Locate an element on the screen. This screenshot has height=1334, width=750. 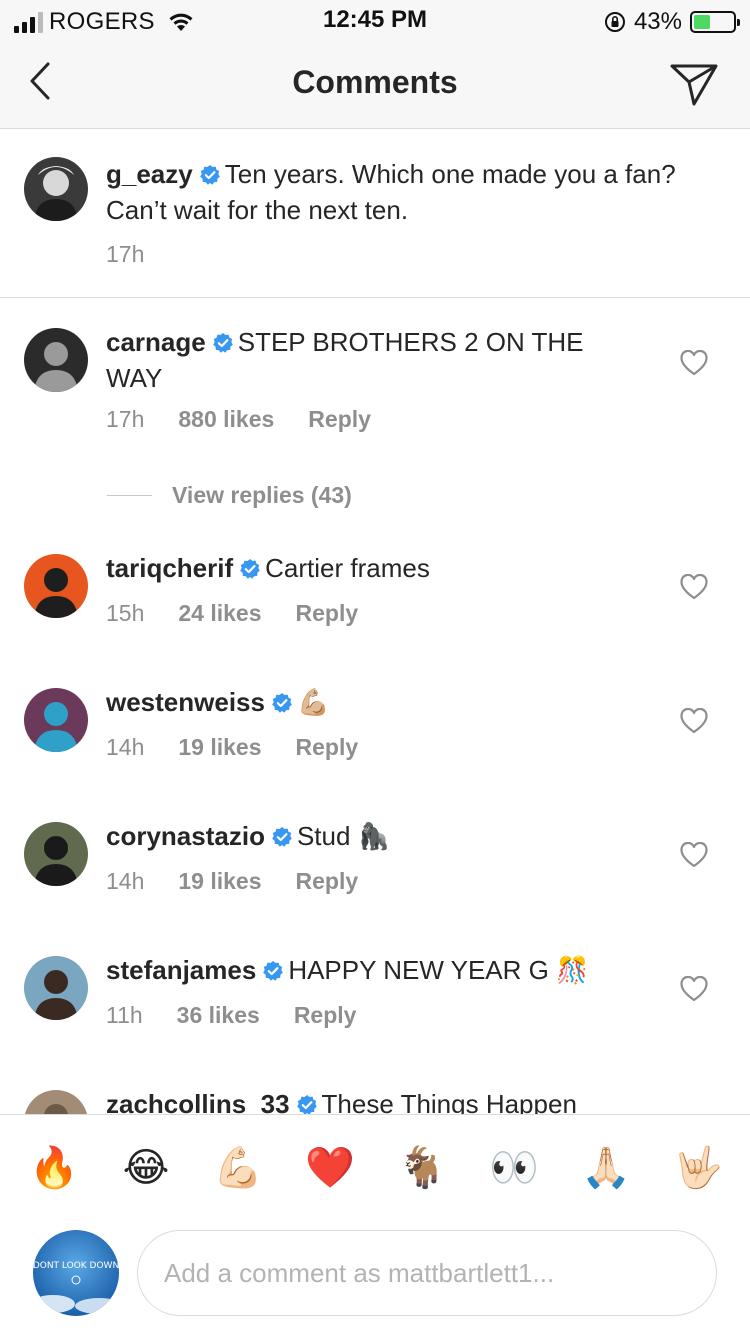
flexed-biceps-emoji-button: 💪🏻 is located at coordinates (238, 1168).